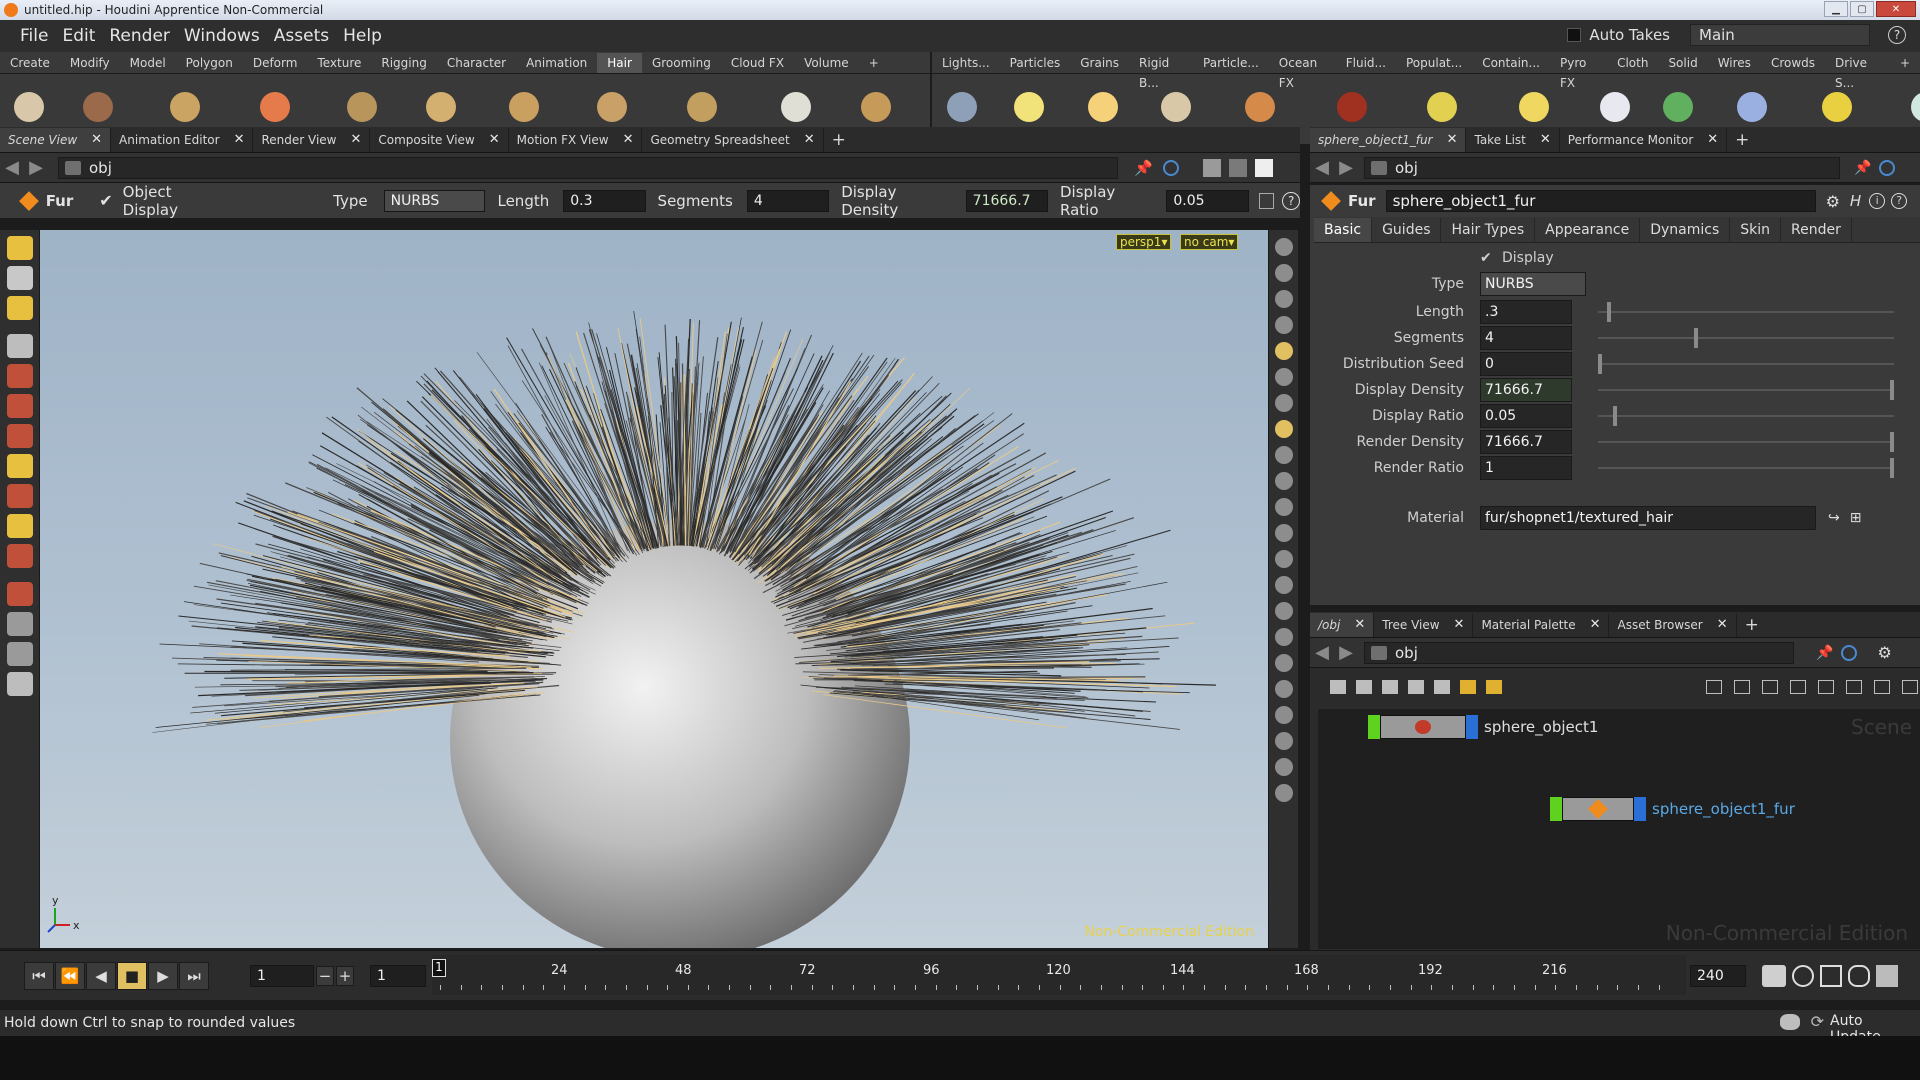  Describe the element at coordinates (1513, 139) in the screenshot. I see `tab-take-list: Take List ✕` at that location.